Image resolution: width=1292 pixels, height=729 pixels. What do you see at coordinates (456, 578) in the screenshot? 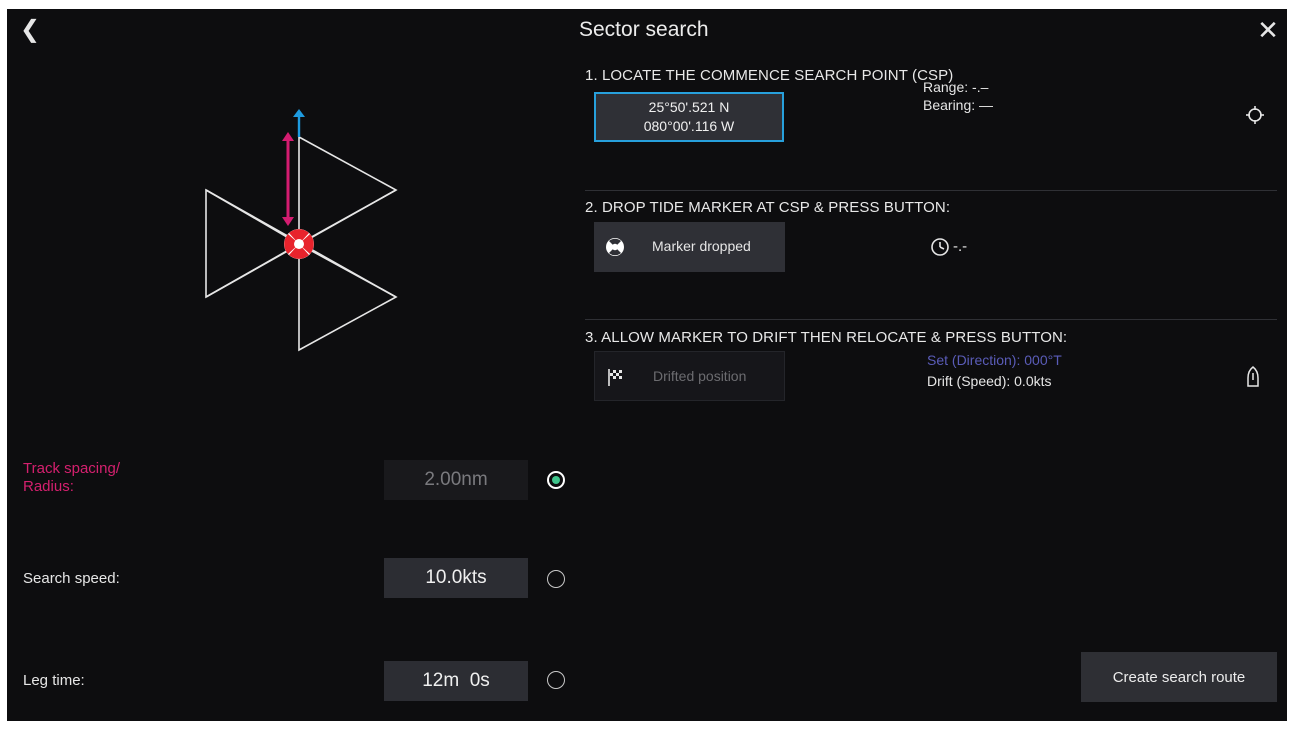
I see `search-speed-value: 10.0kts` at bounding box center [456, 578].